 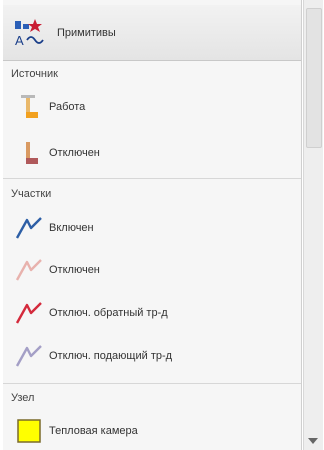 What do you see at coordinates (23, 398) in the screenshot?
I see `section-title-node: Узел` at bounding box center [23, 398].